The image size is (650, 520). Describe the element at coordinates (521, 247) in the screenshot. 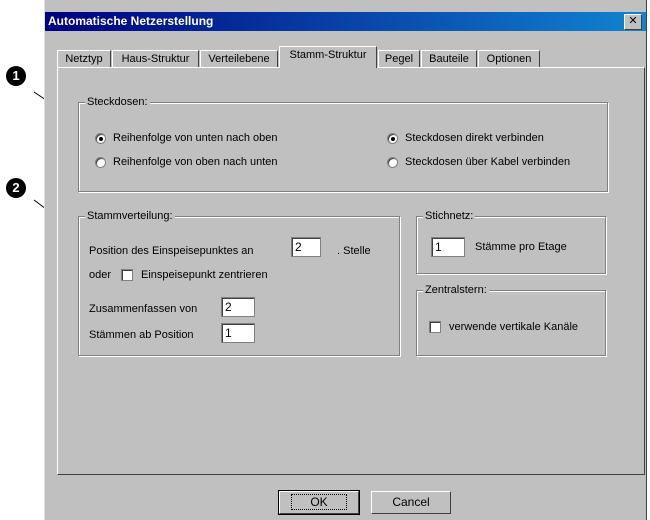

I see `staemme-pro-etage-label: Stämme pro Etage` at that location.